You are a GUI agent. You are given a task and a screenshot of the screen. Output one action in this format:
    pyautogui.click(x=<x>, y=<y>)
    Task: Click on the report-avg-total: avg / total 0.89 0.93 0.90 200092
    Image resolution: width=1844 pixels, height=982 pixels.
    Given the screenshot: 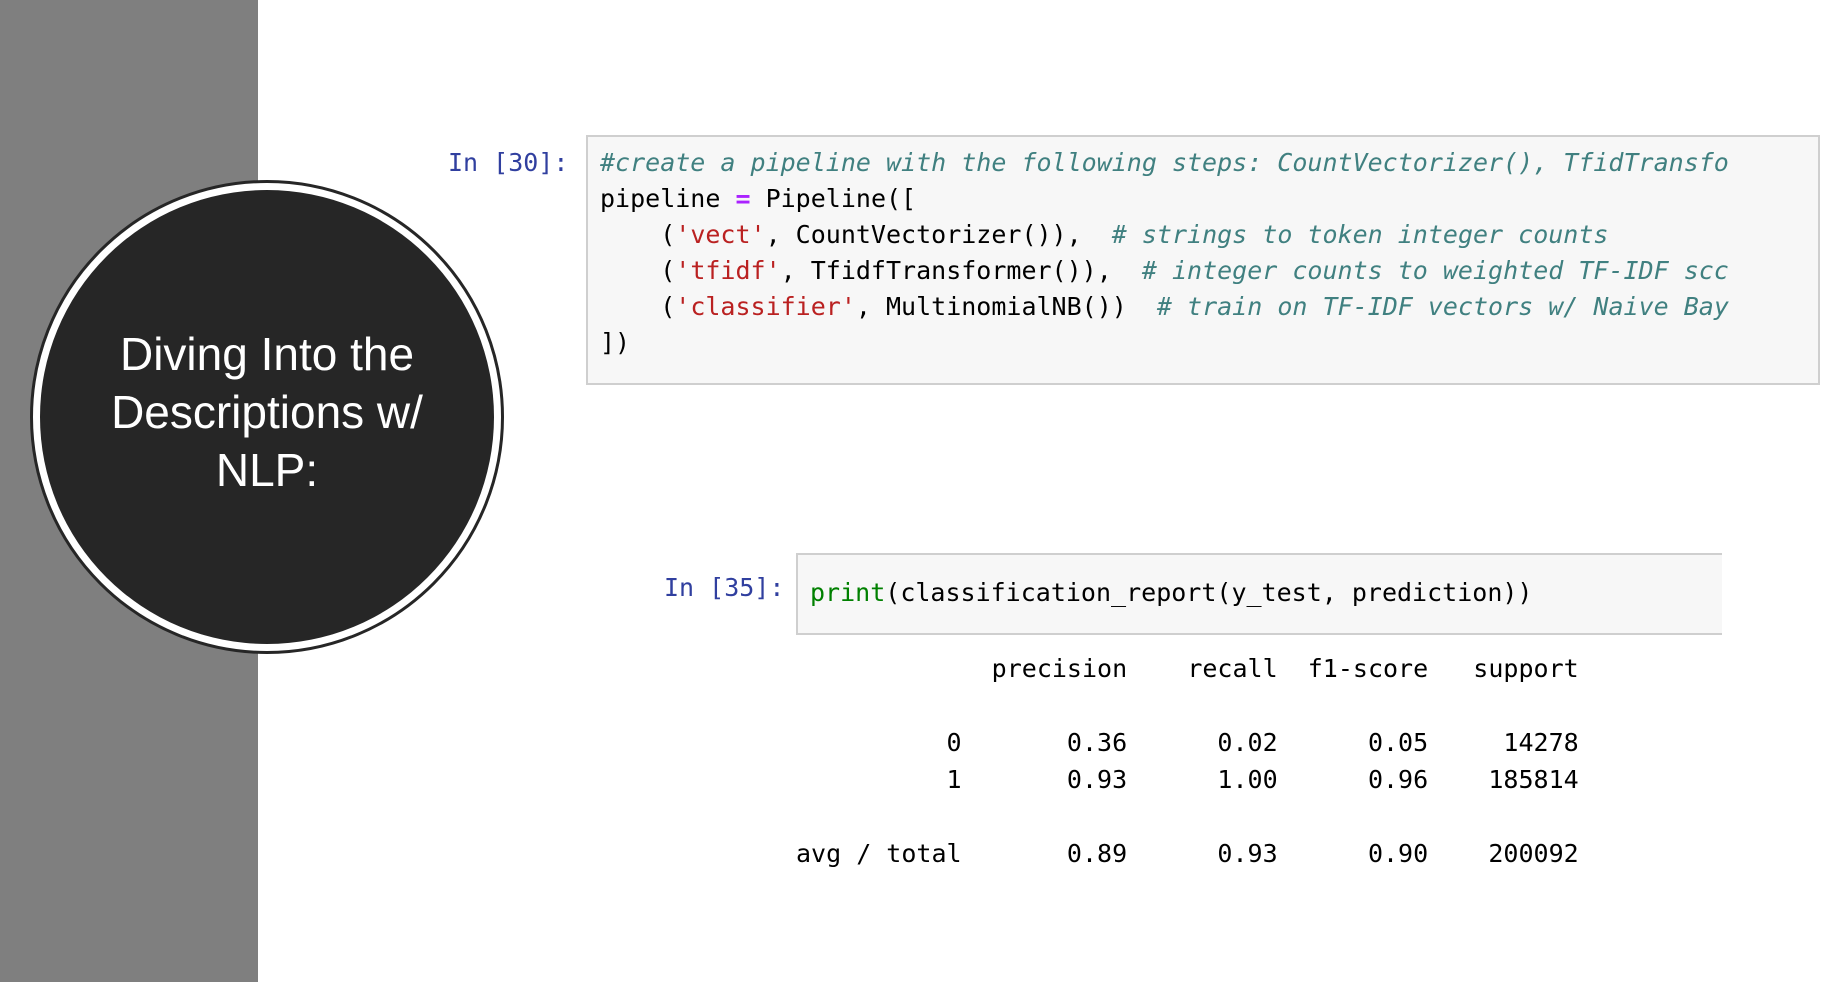 What is the action you would take?
    pyautogui.click(x=1187, y=853)
    